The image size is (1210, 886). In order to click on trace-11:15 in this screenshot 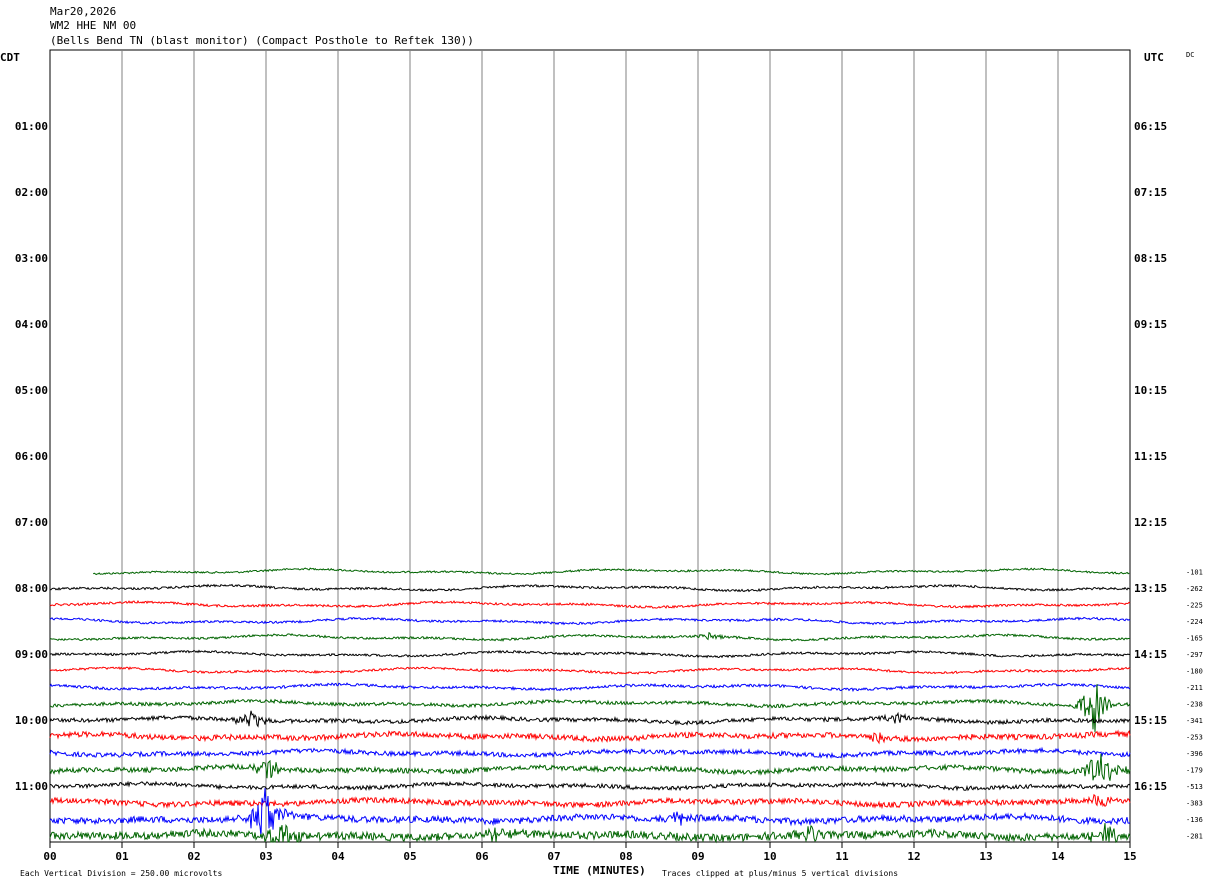, I will do `click(590, 801)`.